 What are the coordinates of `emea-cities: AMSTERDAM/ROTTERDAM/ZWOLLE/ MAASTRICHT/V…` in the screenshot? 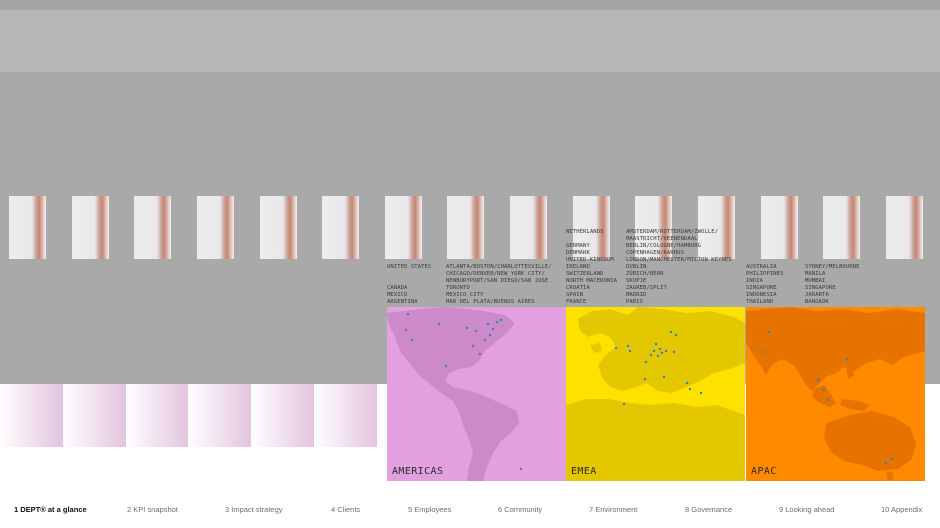 It's located at (679, 267).